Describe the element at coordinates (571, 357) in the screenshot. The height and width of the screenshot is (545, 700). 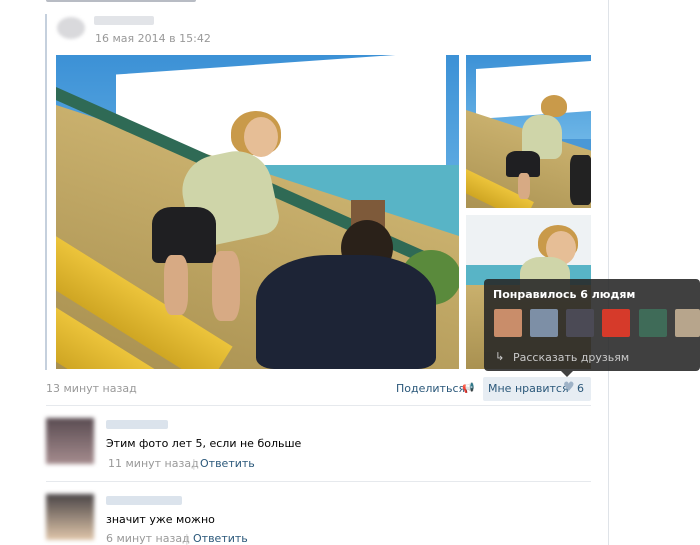
I see `tell-friends-link: Рассказать друзьям` at that location.